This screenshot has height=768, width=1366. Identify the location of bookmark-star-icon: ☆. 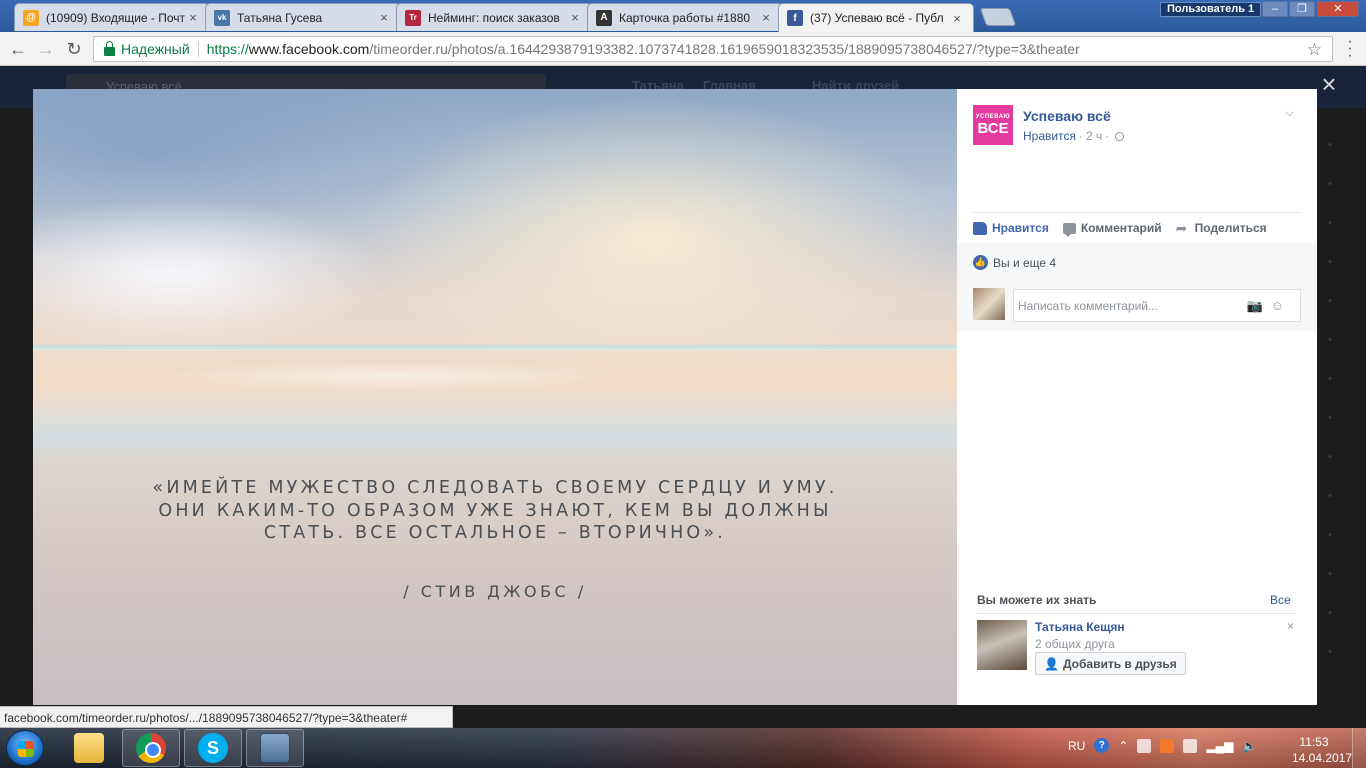
(1314, 50).